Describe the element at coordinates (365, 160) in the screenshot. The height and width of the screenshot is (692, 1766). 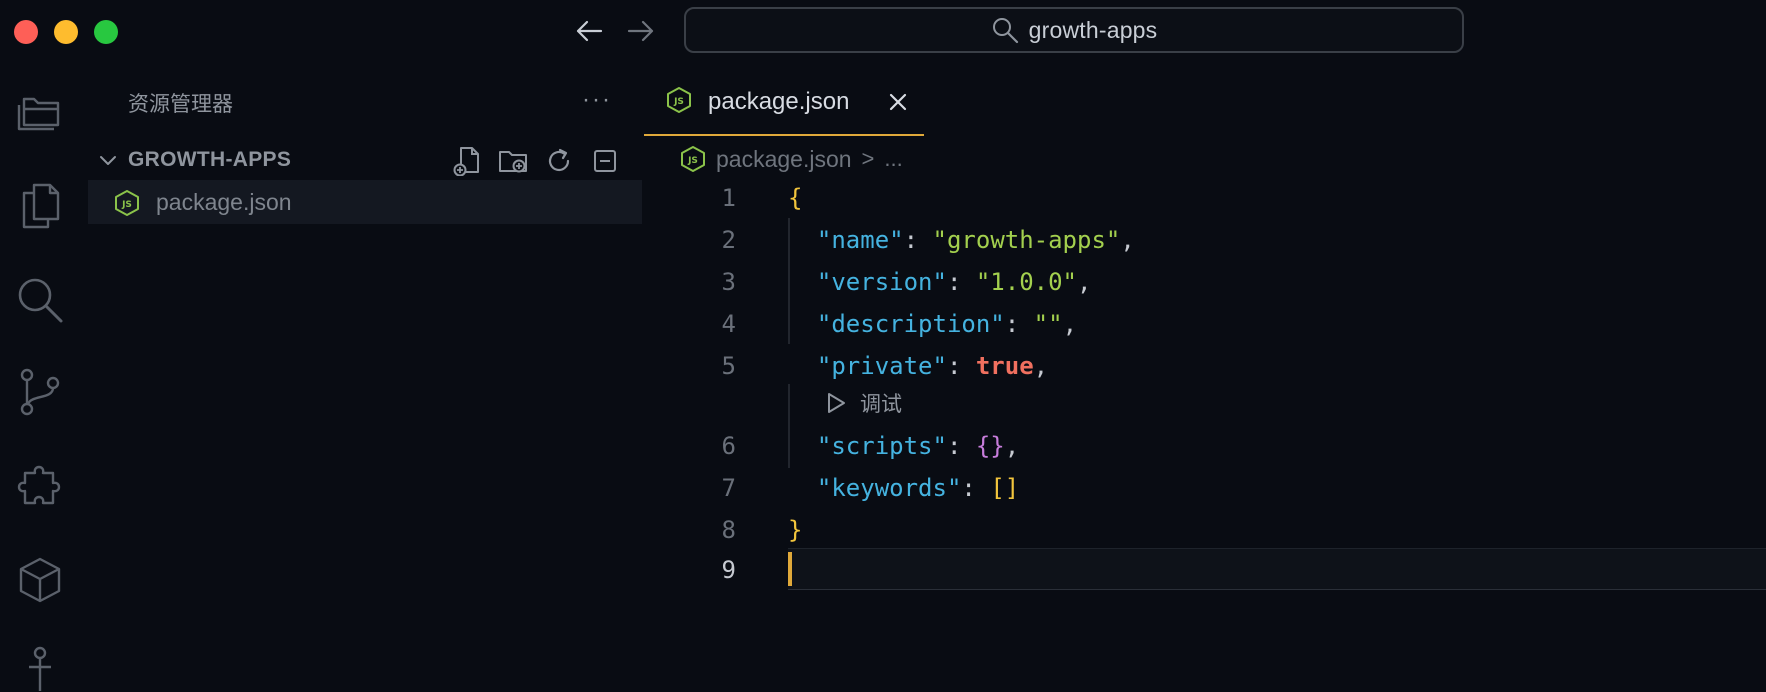
I see `folder-section-header: GROWTH-APPS` at that location.